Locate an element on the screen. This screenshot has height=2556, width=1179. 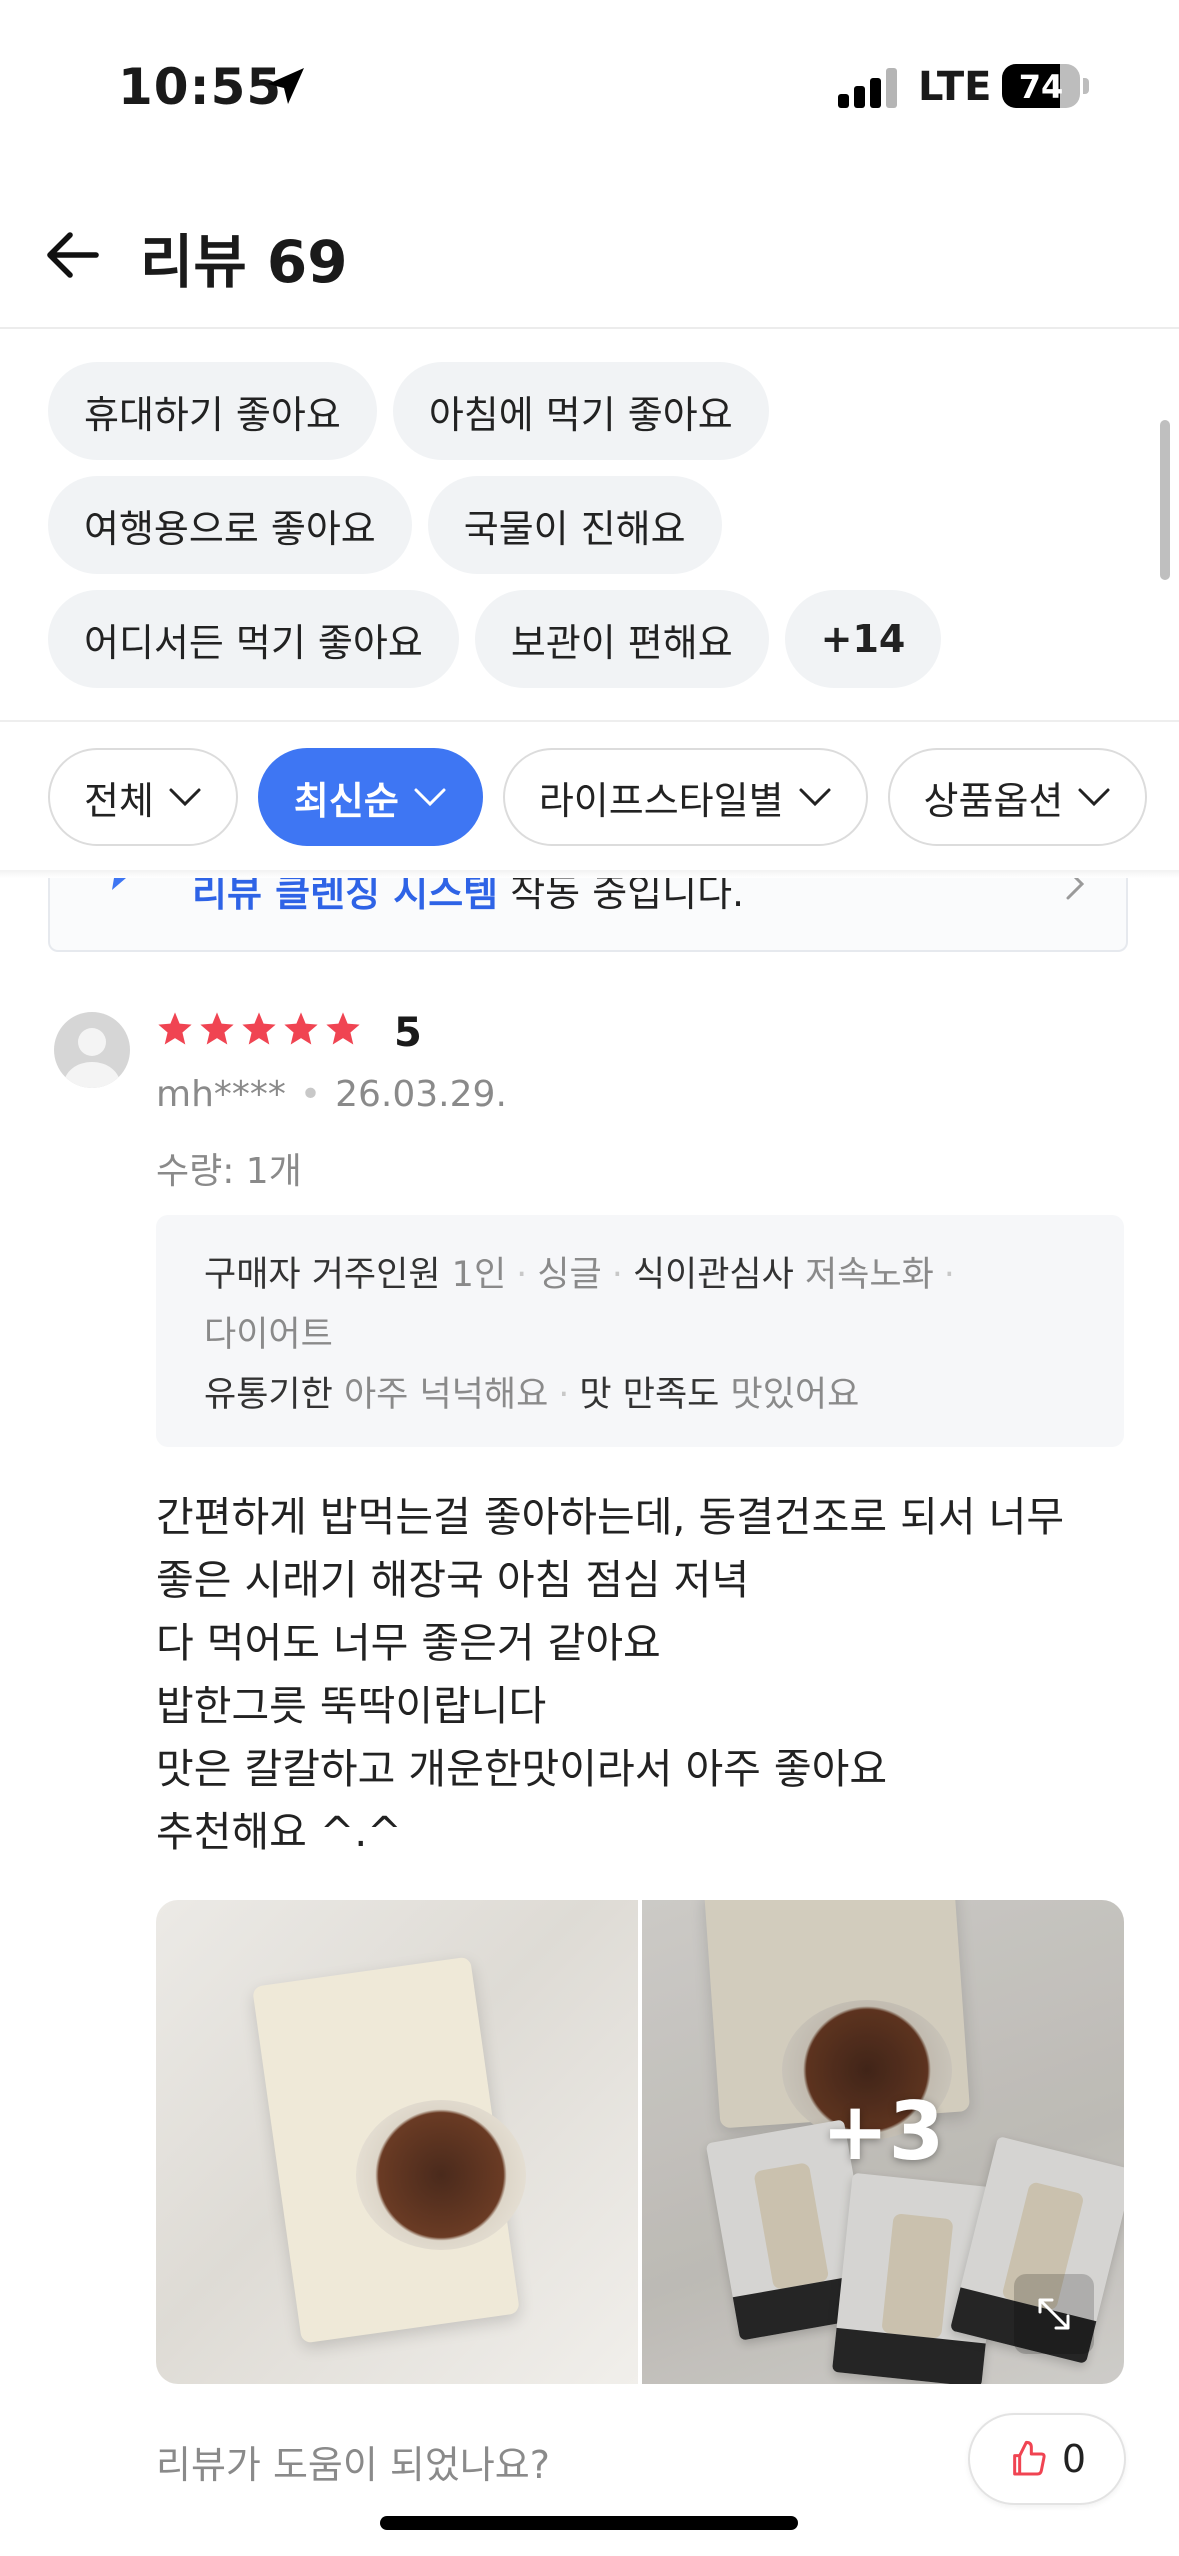
filter-all: 전체 is located at coordinates (143, 797).